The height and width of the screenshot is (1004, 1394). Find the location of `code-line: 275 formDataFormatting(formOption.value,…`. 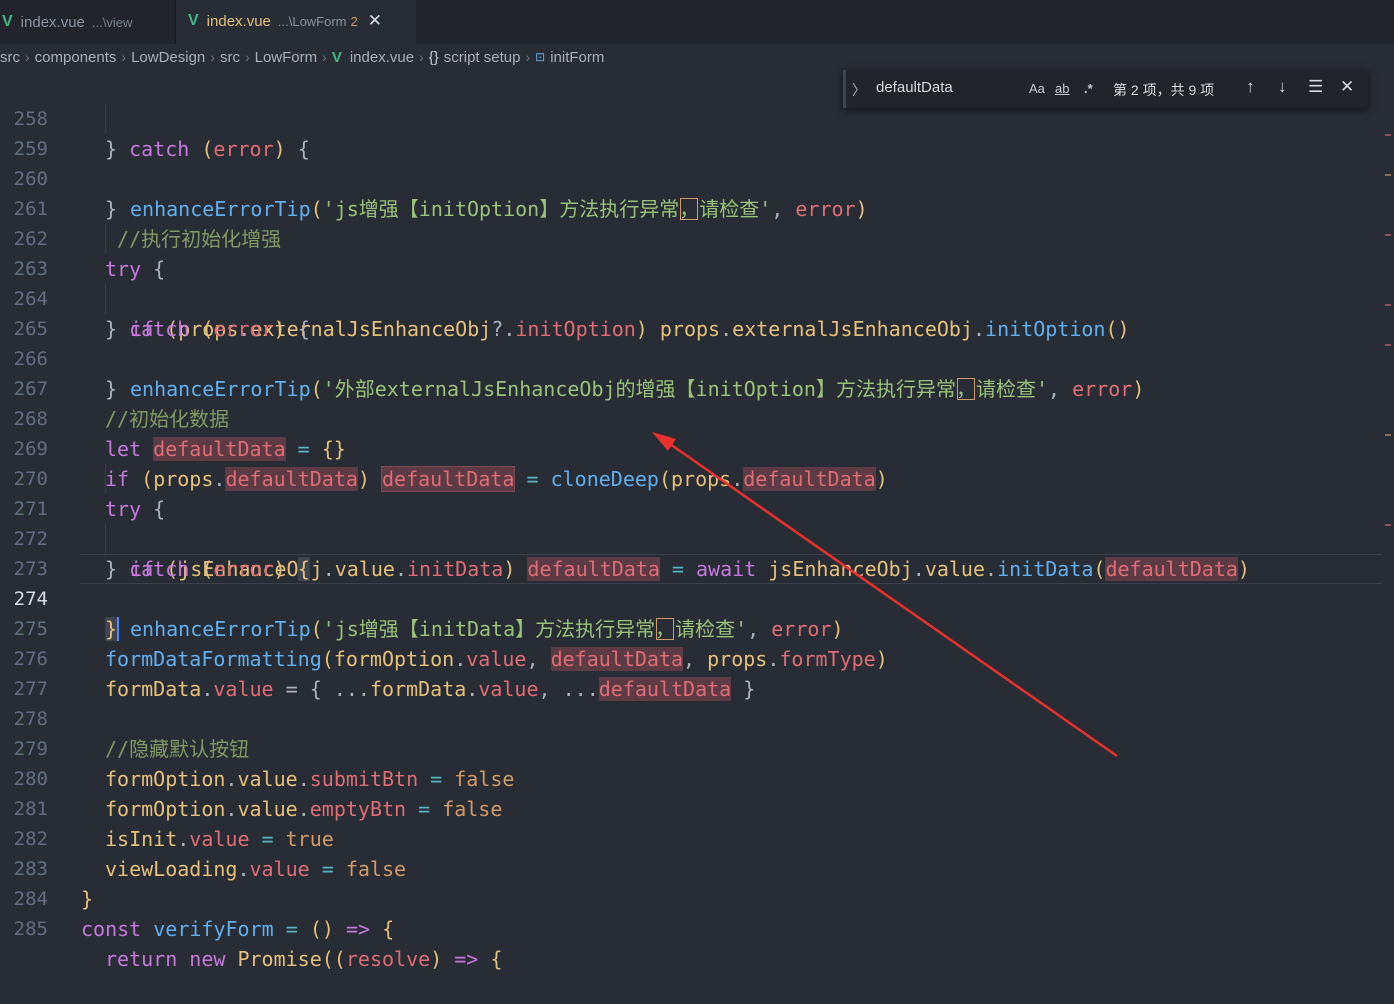

code-line: 275 formDataFormatting(formOption.value,… is located at coordinates (697, 627).